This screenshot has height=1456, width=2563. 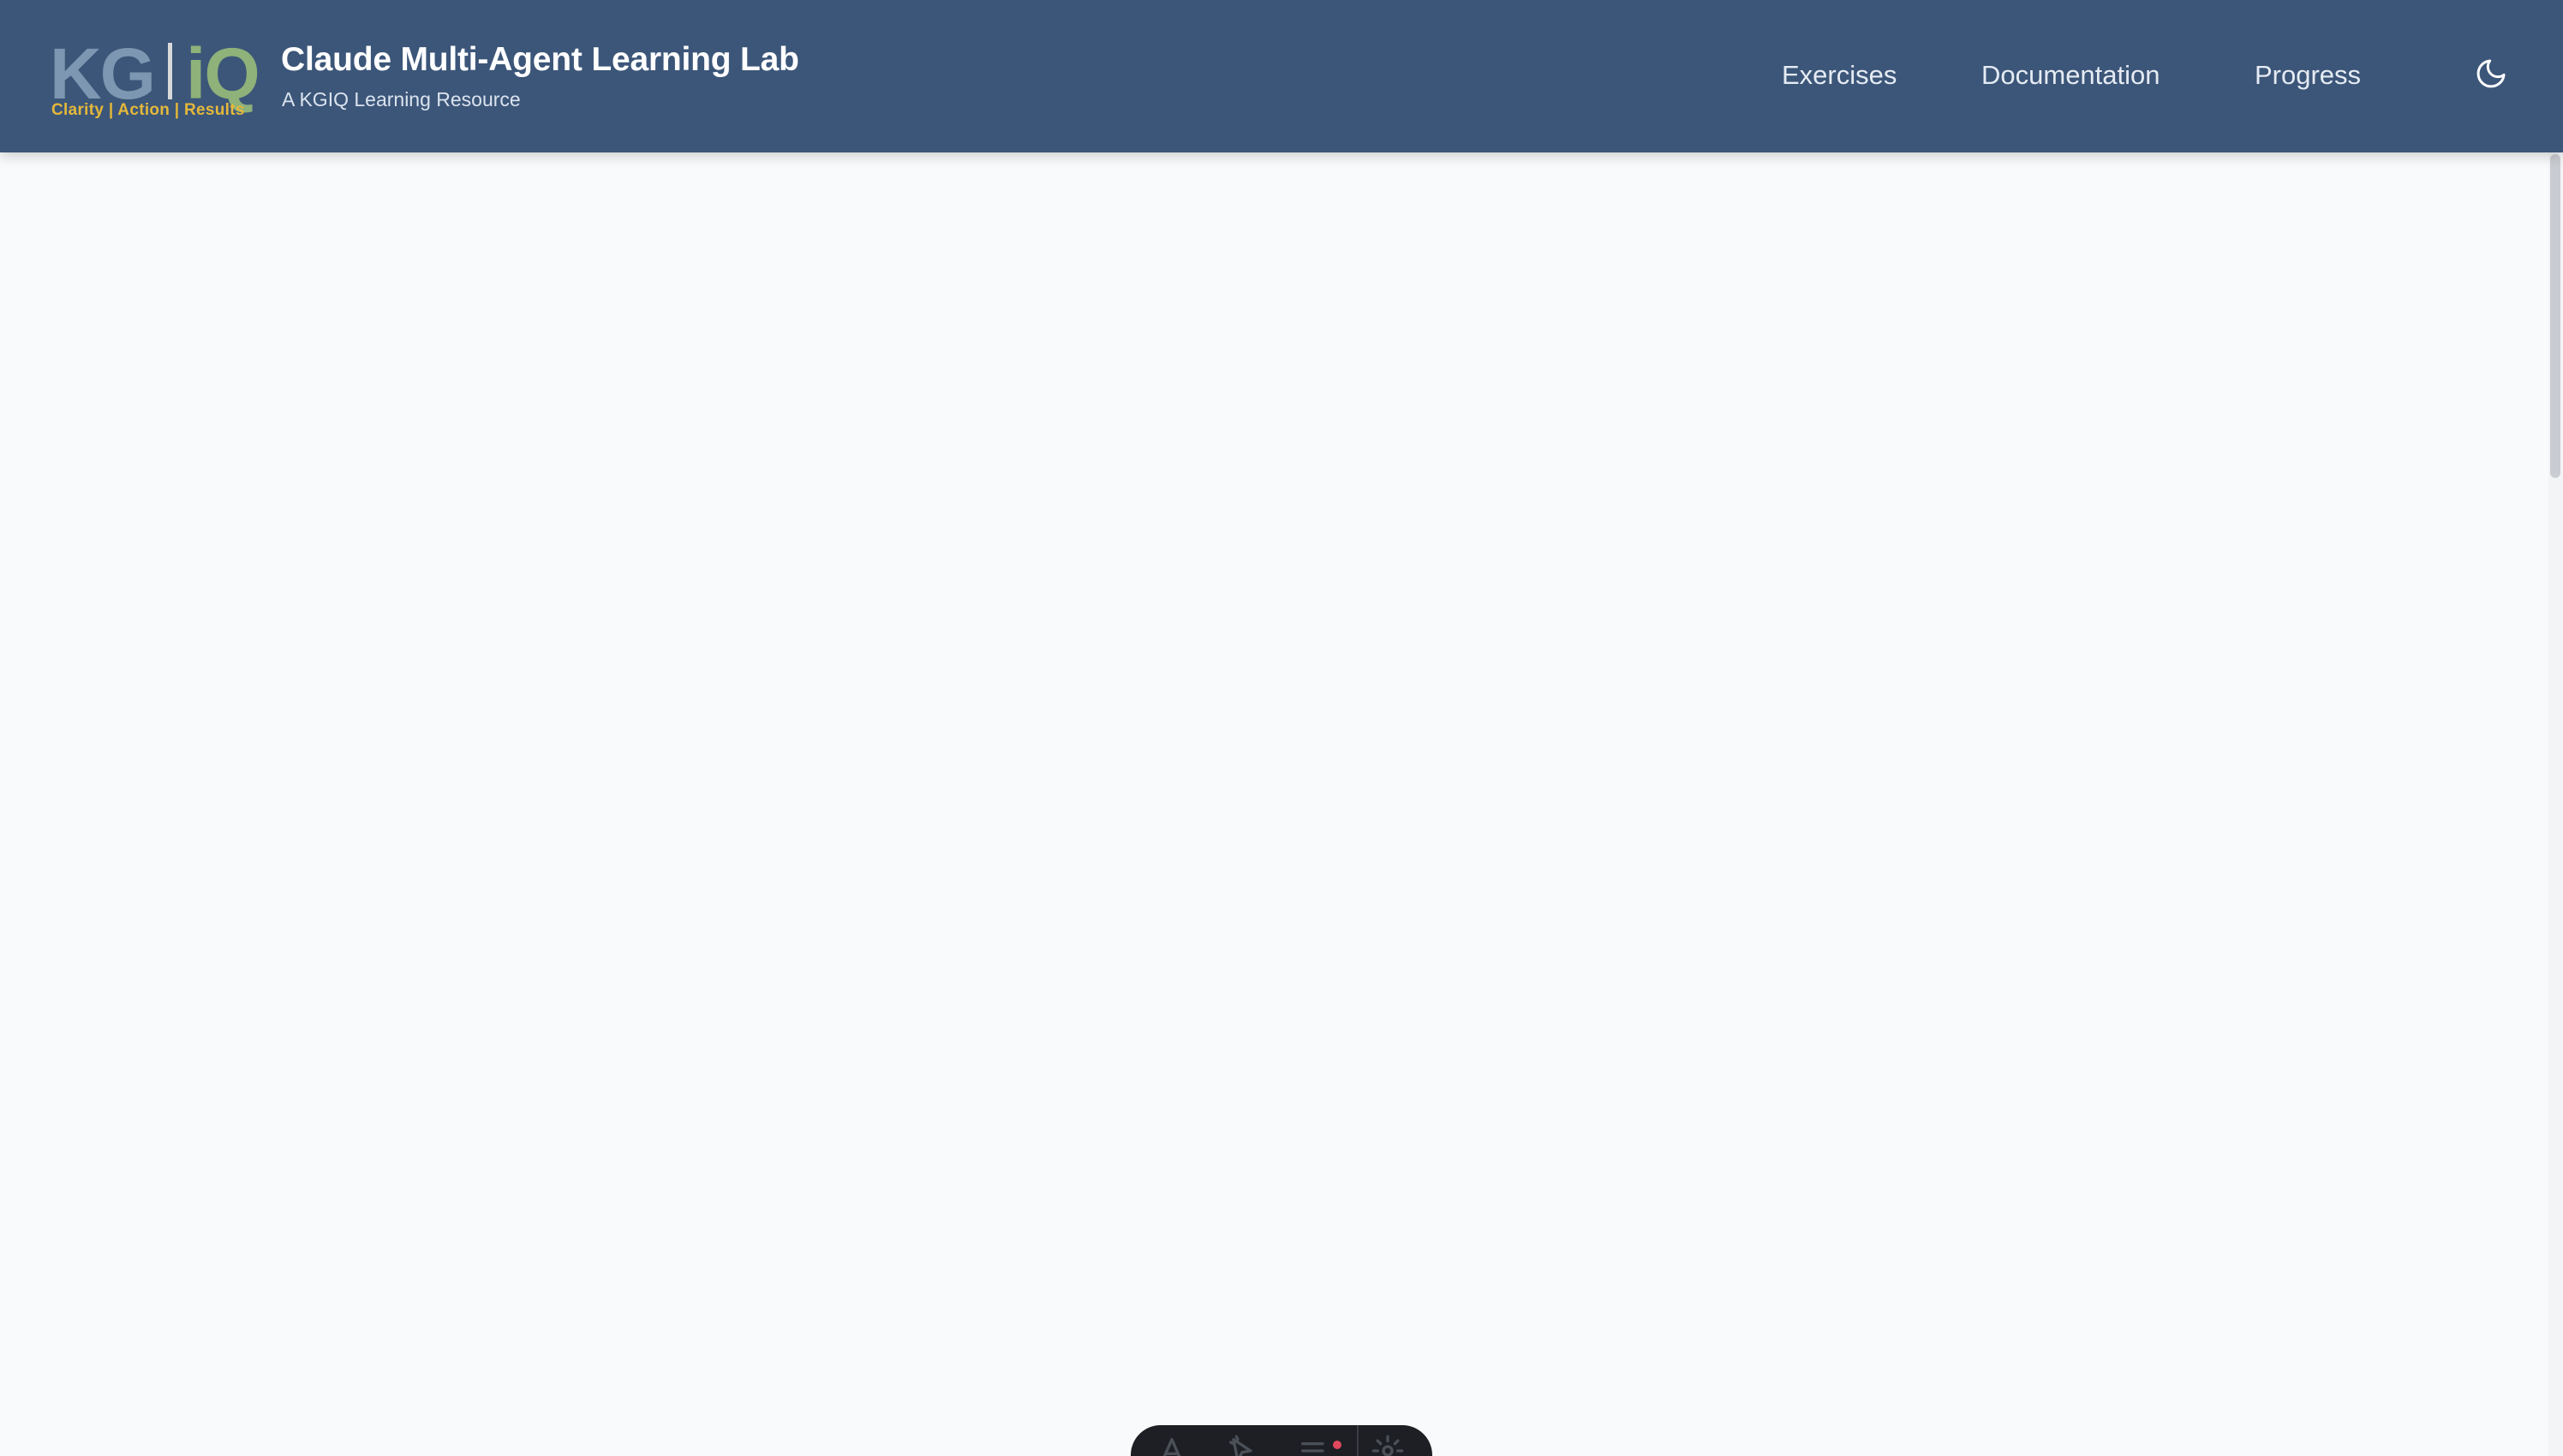 What do you see at coordinates (1172, 1445) in the screenshot?
I see `a-text-icon` at bounding box center [1172, 1445].